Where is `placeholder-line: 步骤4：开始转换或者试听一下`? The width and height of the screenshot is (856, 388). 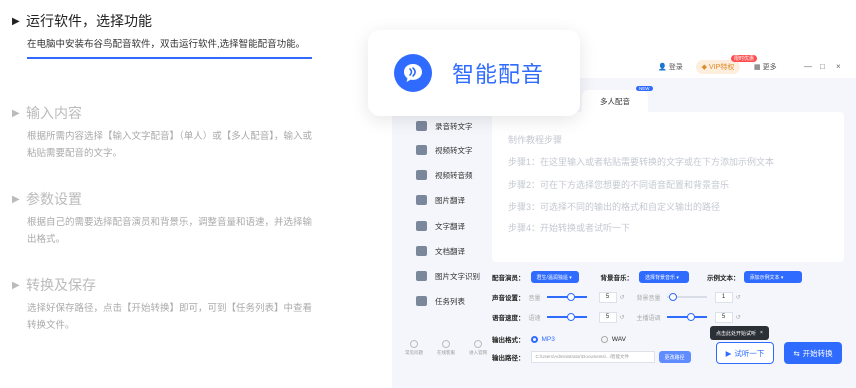
placeholder-line: 步骤4：开始转换或者试听一下 is located at coordinates (569, 228).